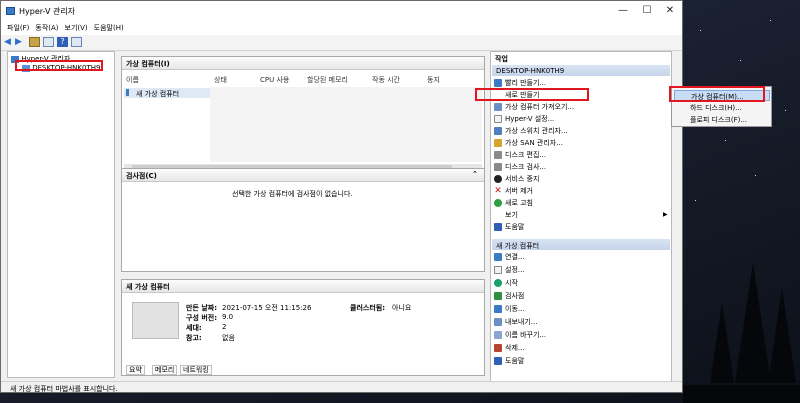 The width and height of the screenshot is (800, 403). I want to click on col-uptime: 작동 시간, so click(386, 80).